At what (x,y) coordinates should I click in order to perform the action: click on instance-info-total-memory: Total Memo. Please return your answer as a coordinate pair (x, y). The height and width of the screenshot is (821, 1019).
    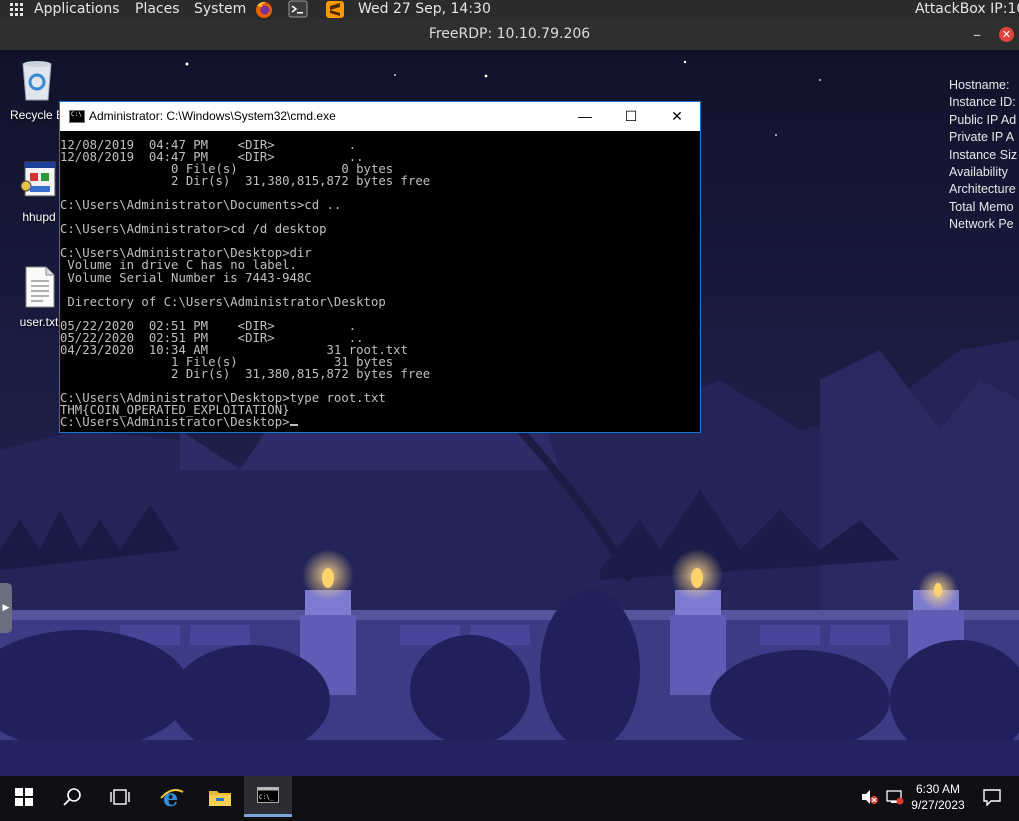
    Looking at the image, I should click on (981, 206).